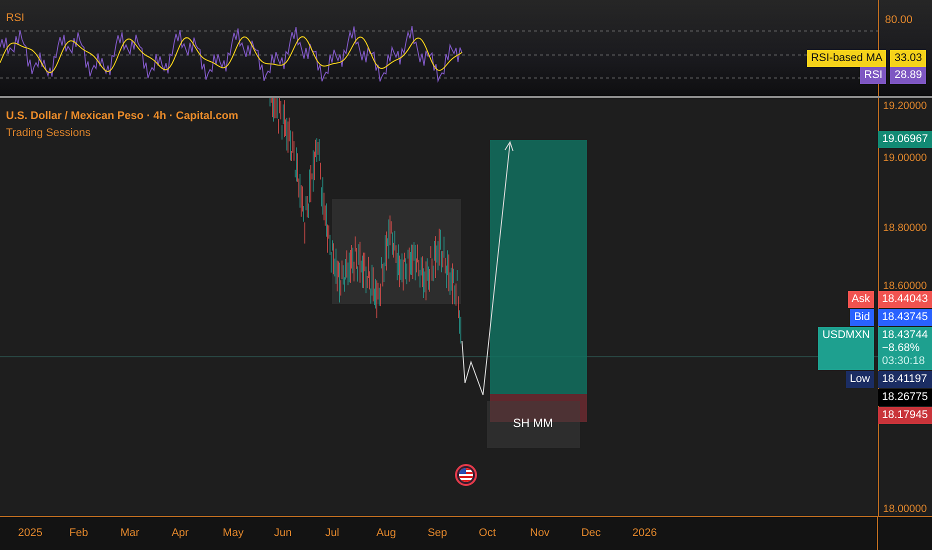  I want to click on rsi-tag: RSI, so click(873, 75).